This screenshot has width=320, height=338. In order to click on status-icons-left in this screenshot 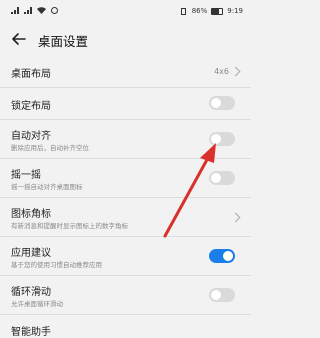, I will do `click(35, 10)`.